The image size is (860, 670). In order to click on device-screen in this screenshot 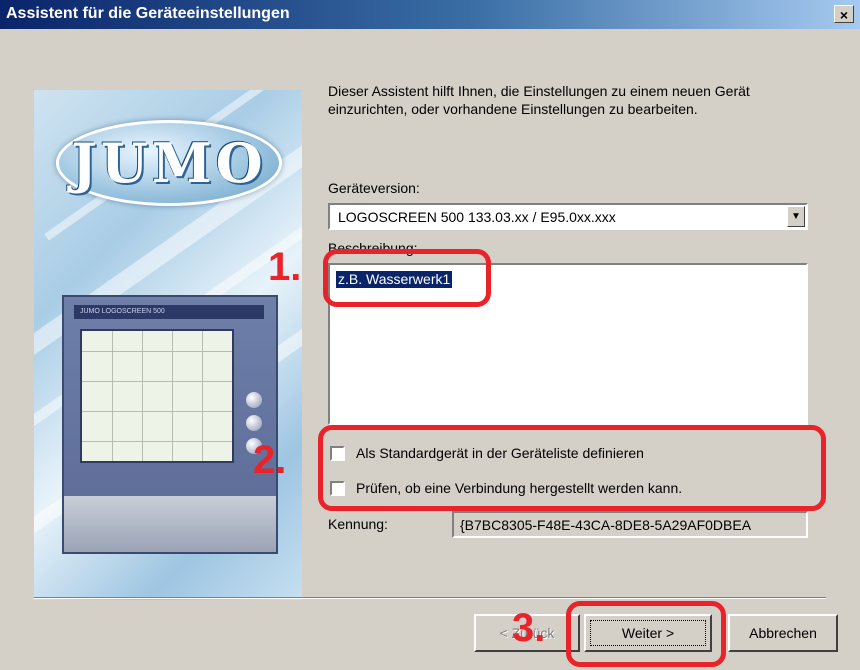, I will do `click(157, 396)`.